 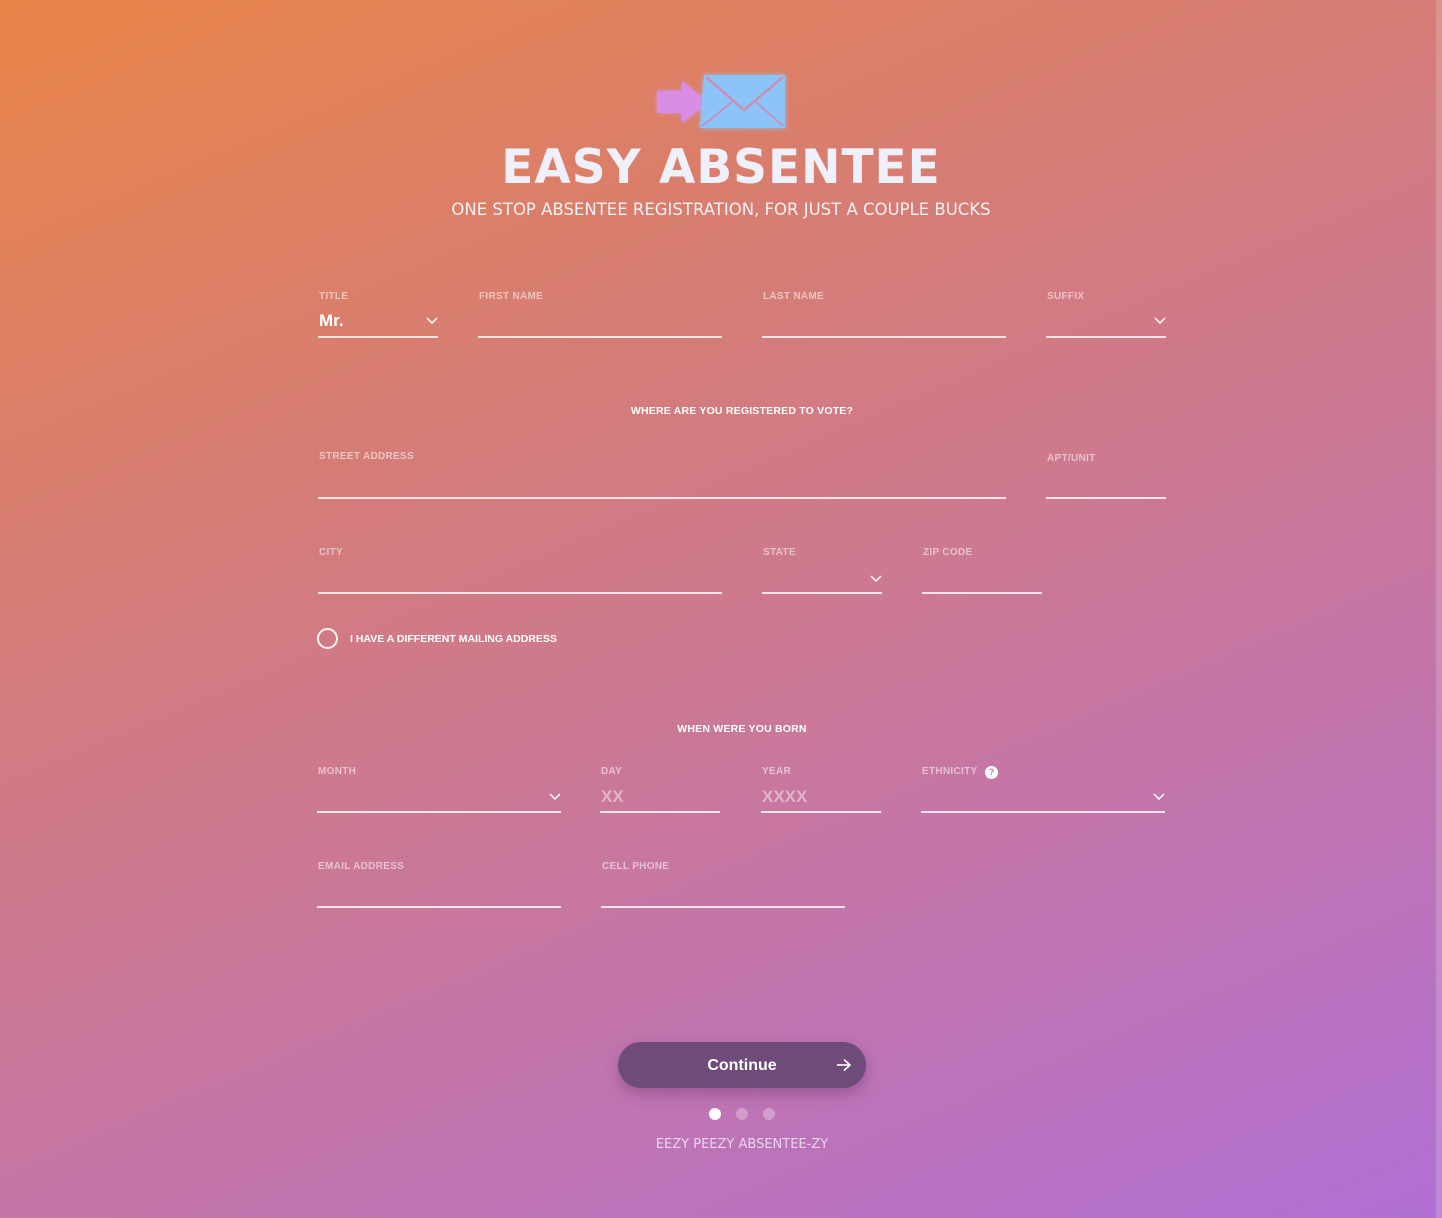 What do you see at coordinates (600, 337) in the screenshot?
I see `first-name-underline` at bounding box center [600, 337].